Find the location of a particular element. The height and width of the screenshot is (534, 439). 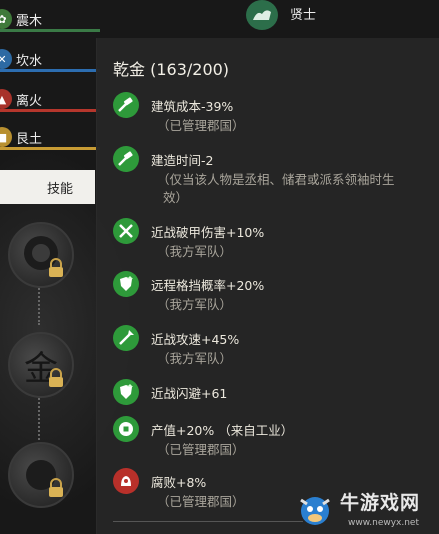

hammer-plus-icon is located at coordinates (126, 105).